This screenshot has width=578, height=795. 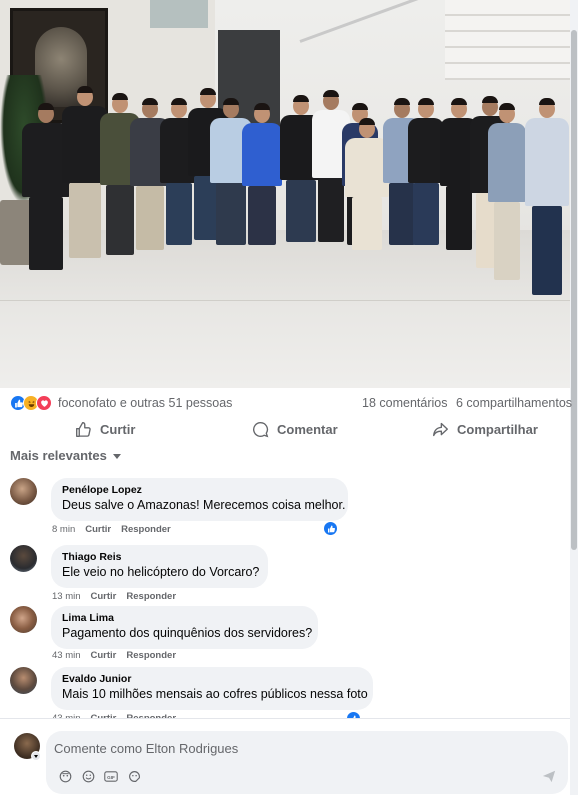 I want to click on reactions-text: foconofato e outras 51 pessoas, so click(x=145, y=403).